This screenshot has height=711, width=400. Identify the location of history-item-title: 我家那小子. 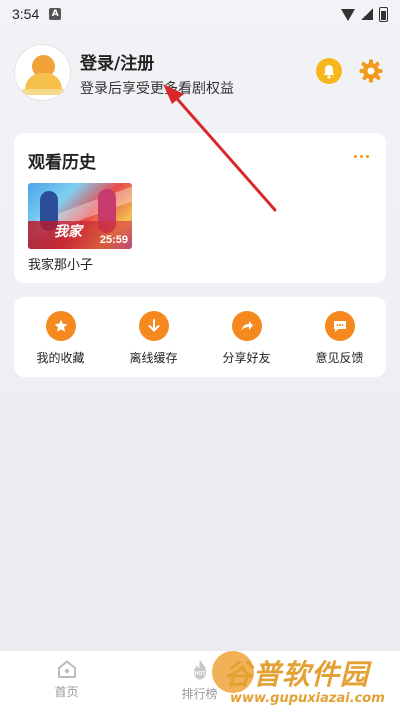
(60, 263).